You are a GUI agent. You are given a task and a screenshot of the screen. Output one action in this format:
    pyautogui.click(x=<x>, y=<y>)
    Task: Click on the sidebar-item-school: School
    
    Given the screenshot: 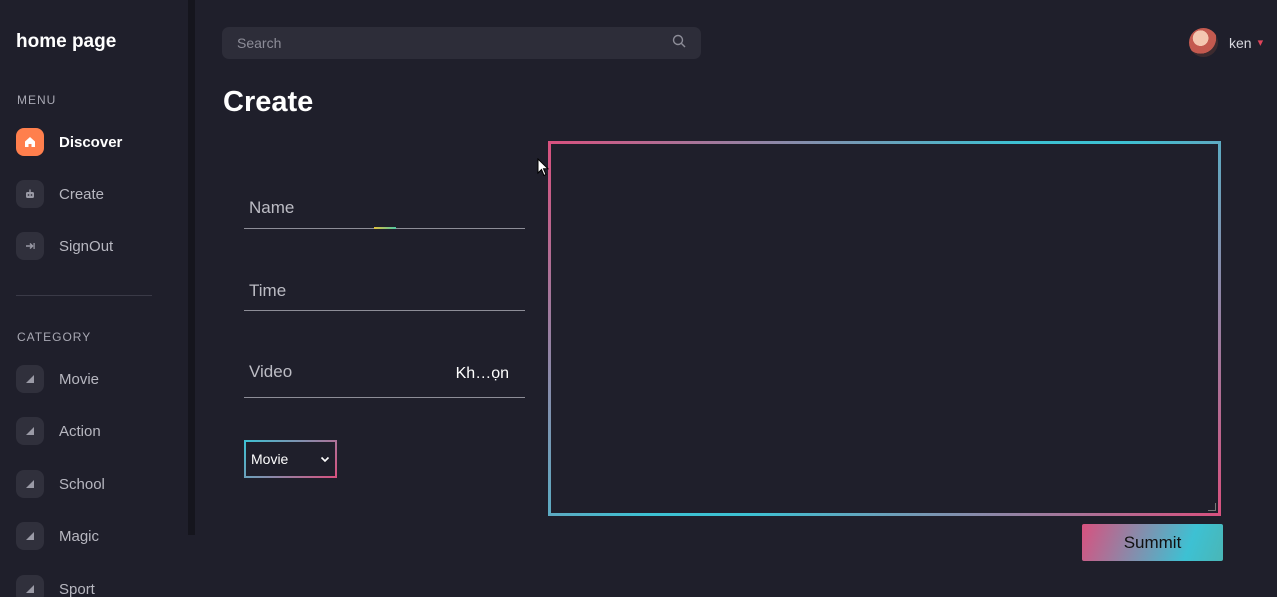 What is the action you would take?
    pyautogui.click(x=60, y=484)
    